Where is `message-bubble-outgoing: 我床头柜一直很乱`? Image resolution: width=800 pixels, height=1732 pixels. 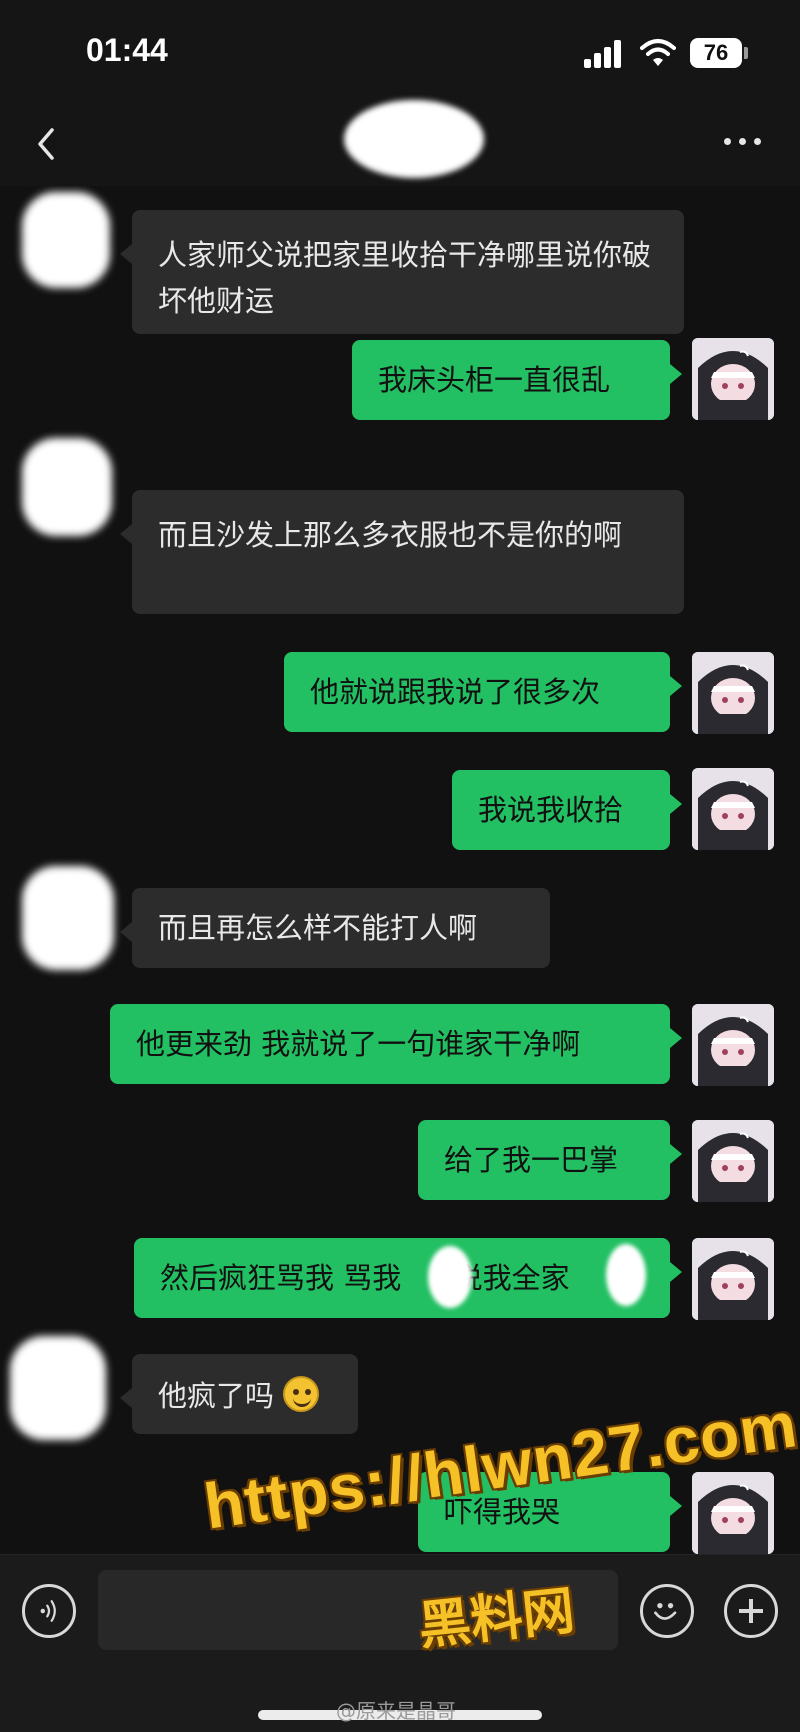
message-bubble-outgoing: 我床头柜一直很乱 is located at coordinates (517, 380).